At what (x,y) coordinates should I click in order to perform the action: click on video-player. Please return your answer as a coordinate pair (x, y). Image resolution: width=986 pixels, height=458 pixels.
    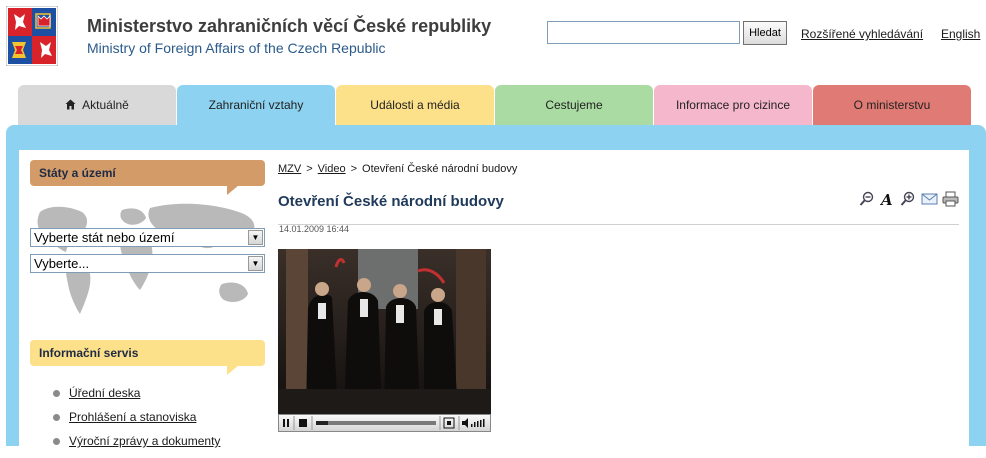
    Looking at the image, I should click on (384, 331).